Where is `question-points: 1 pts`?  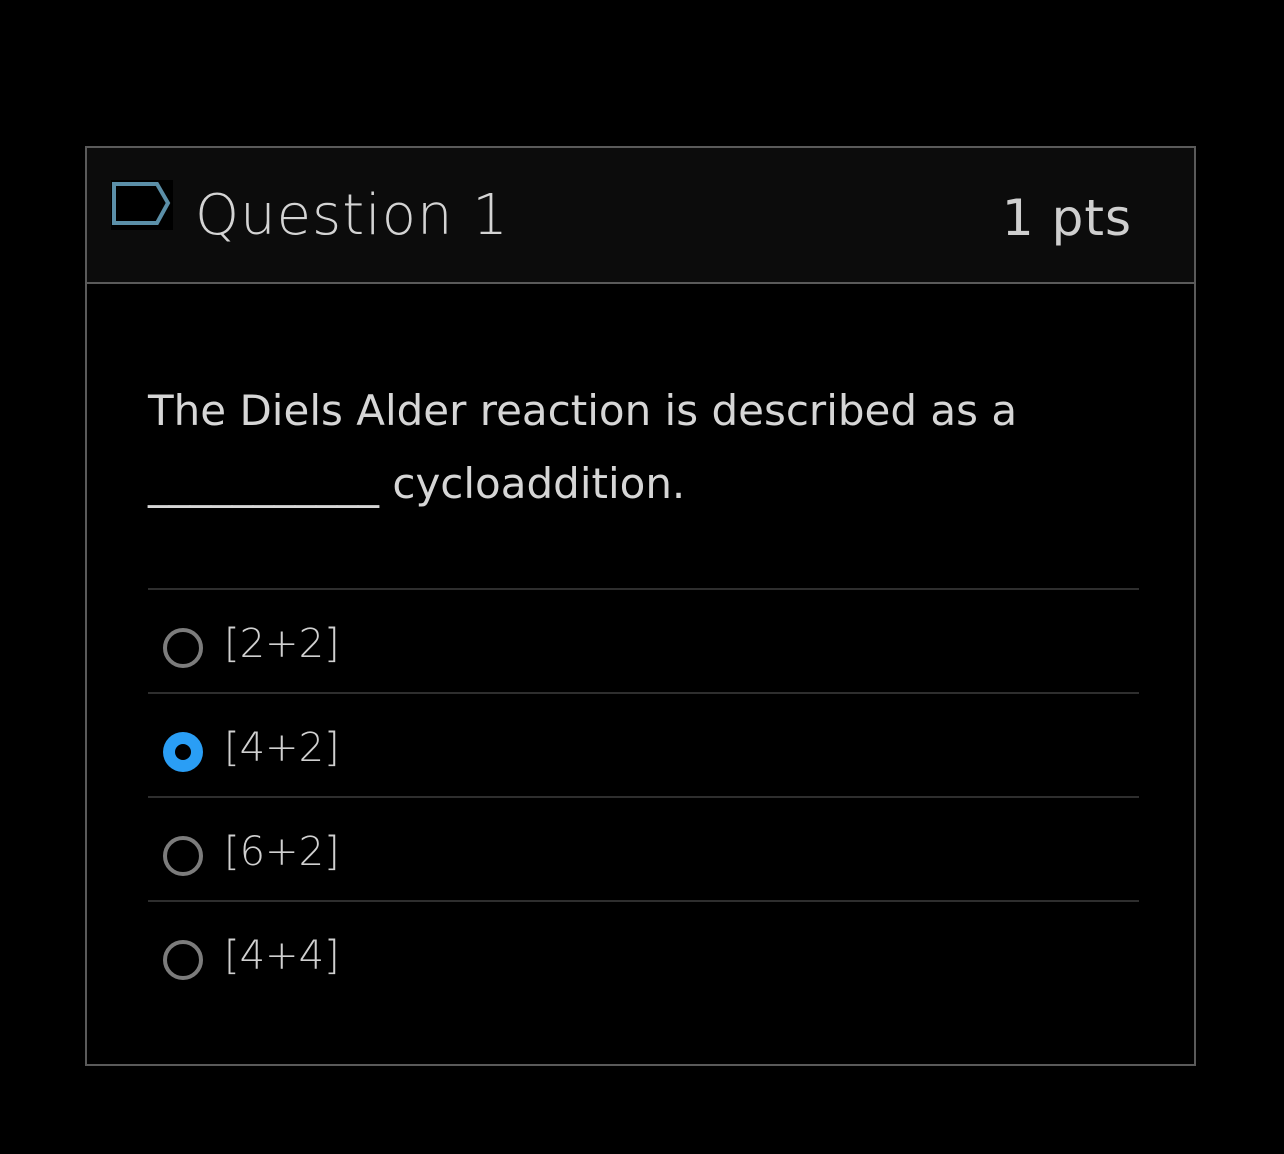
question-points: 1 pts is located at coordinates (1066, 218).